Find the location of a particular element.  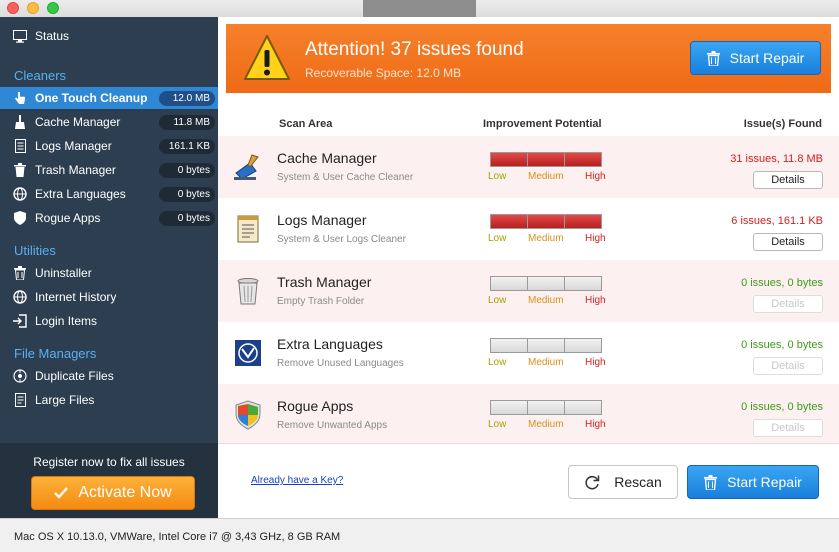

scan-item-name: Extra Languages is located at coordinates (330, 344).